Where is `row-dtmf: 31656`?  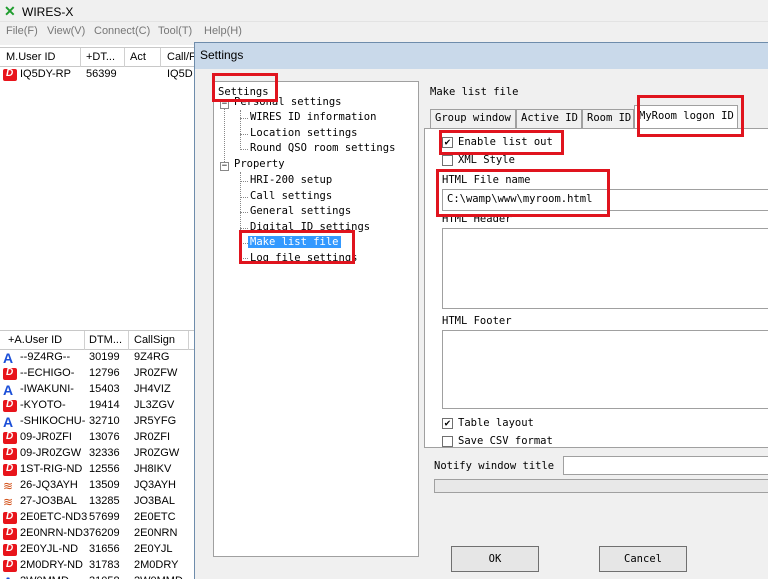 row-dtmf: 31656 is located at coordinates (104, 549).